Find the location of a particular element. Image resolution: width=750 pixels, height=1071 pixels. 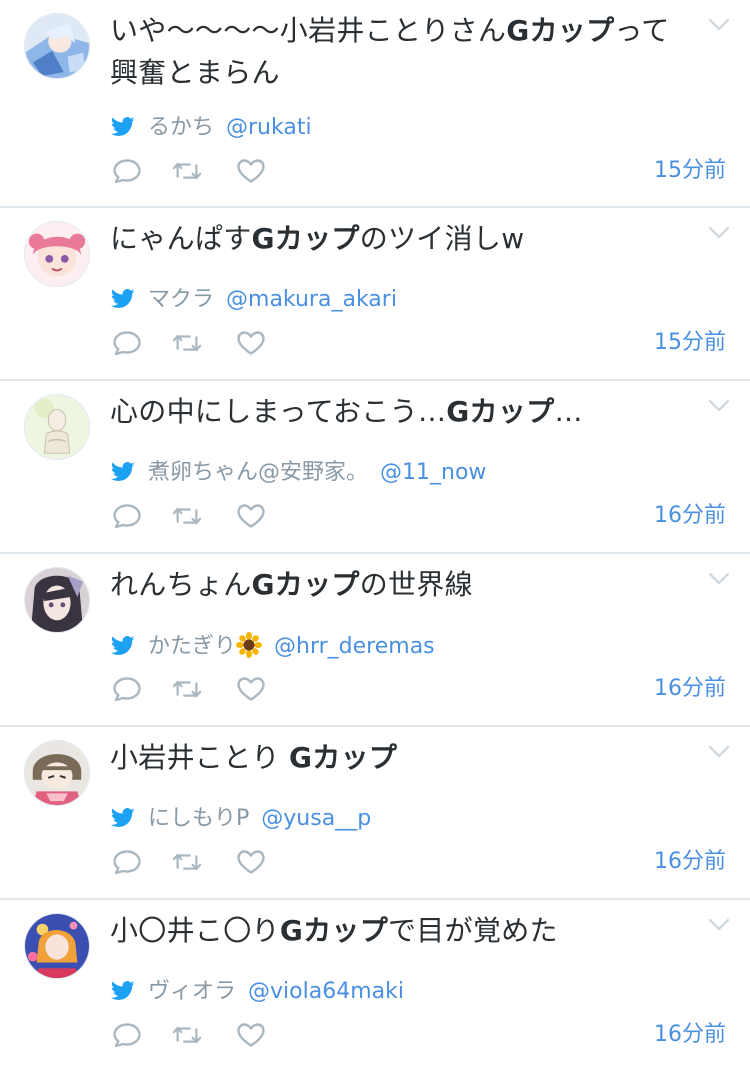

username: @hrr_deremas is located at coordinates (354, 646).